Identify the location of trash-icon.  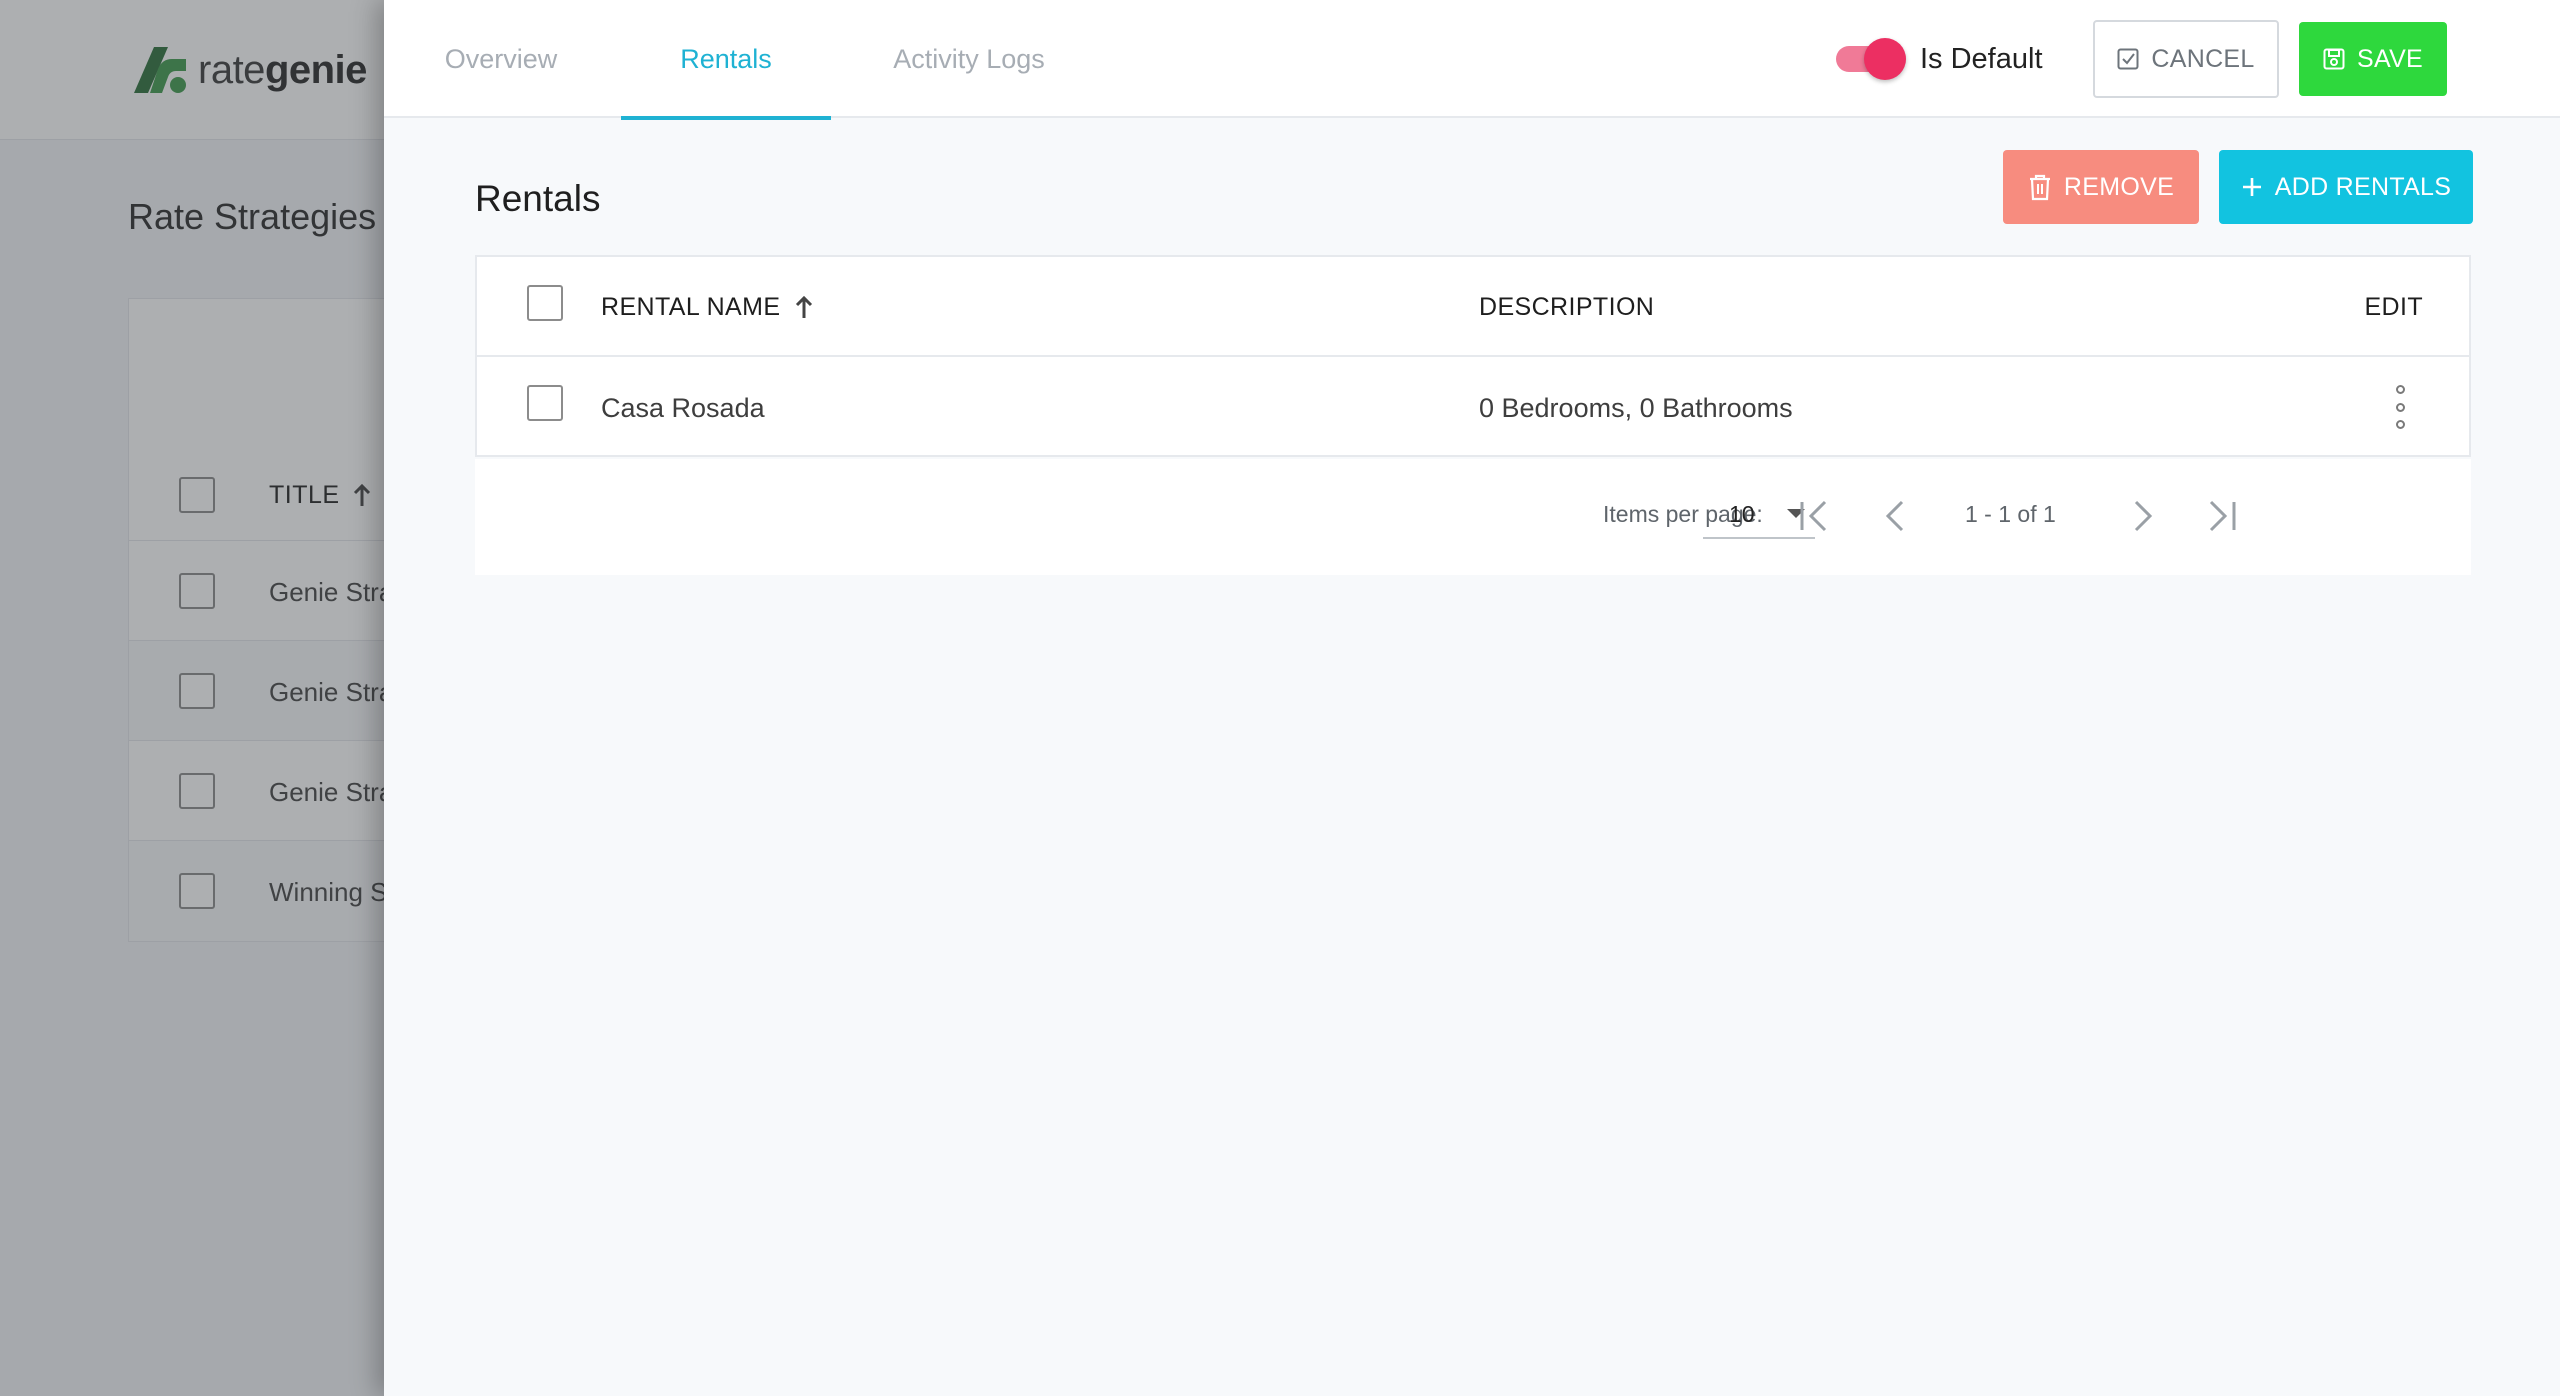
(2039, 187).